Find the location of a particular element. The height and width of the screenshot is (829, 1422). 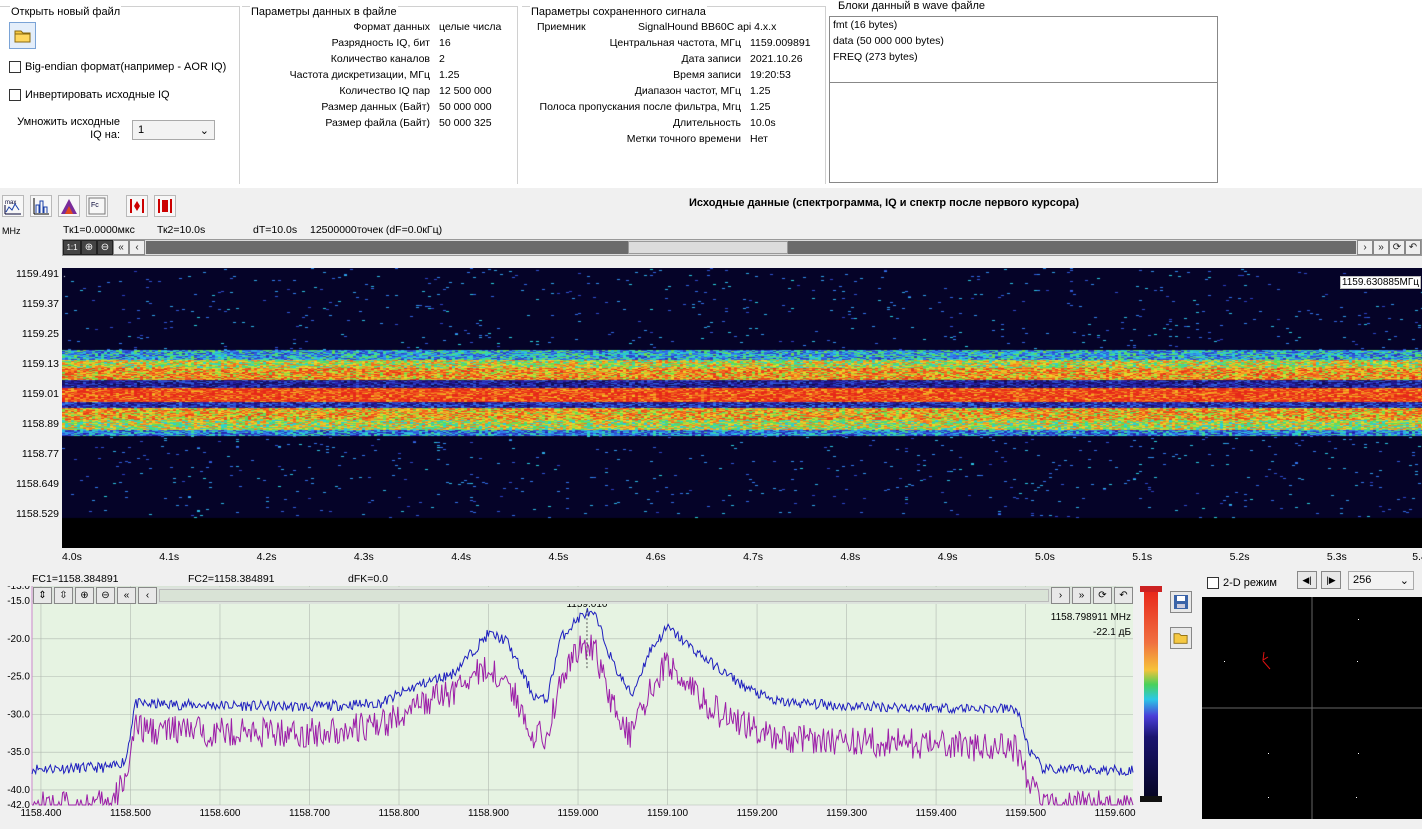

tk2-label: Тк2=10.0s is located at coordinates (181, 230).